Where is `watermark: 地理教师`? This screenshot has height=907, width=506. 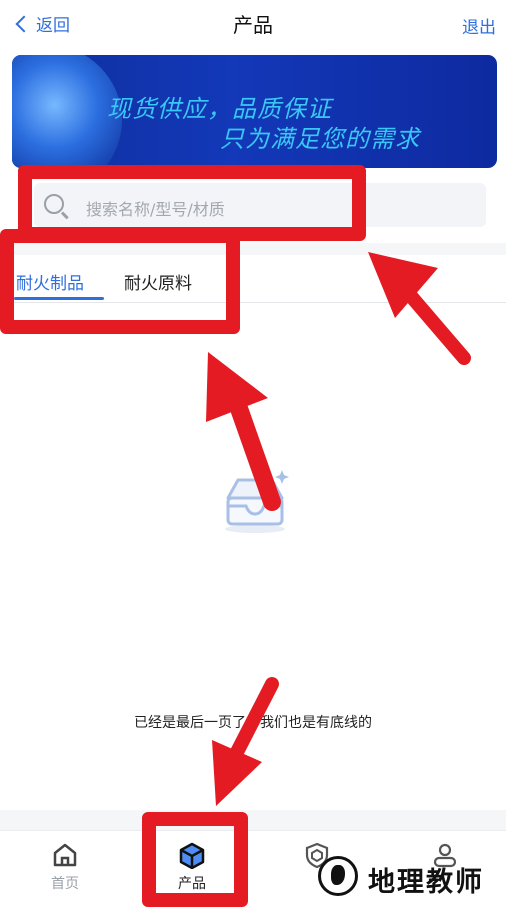
watermark: 地理教师 is located at coordinates (403, 876).